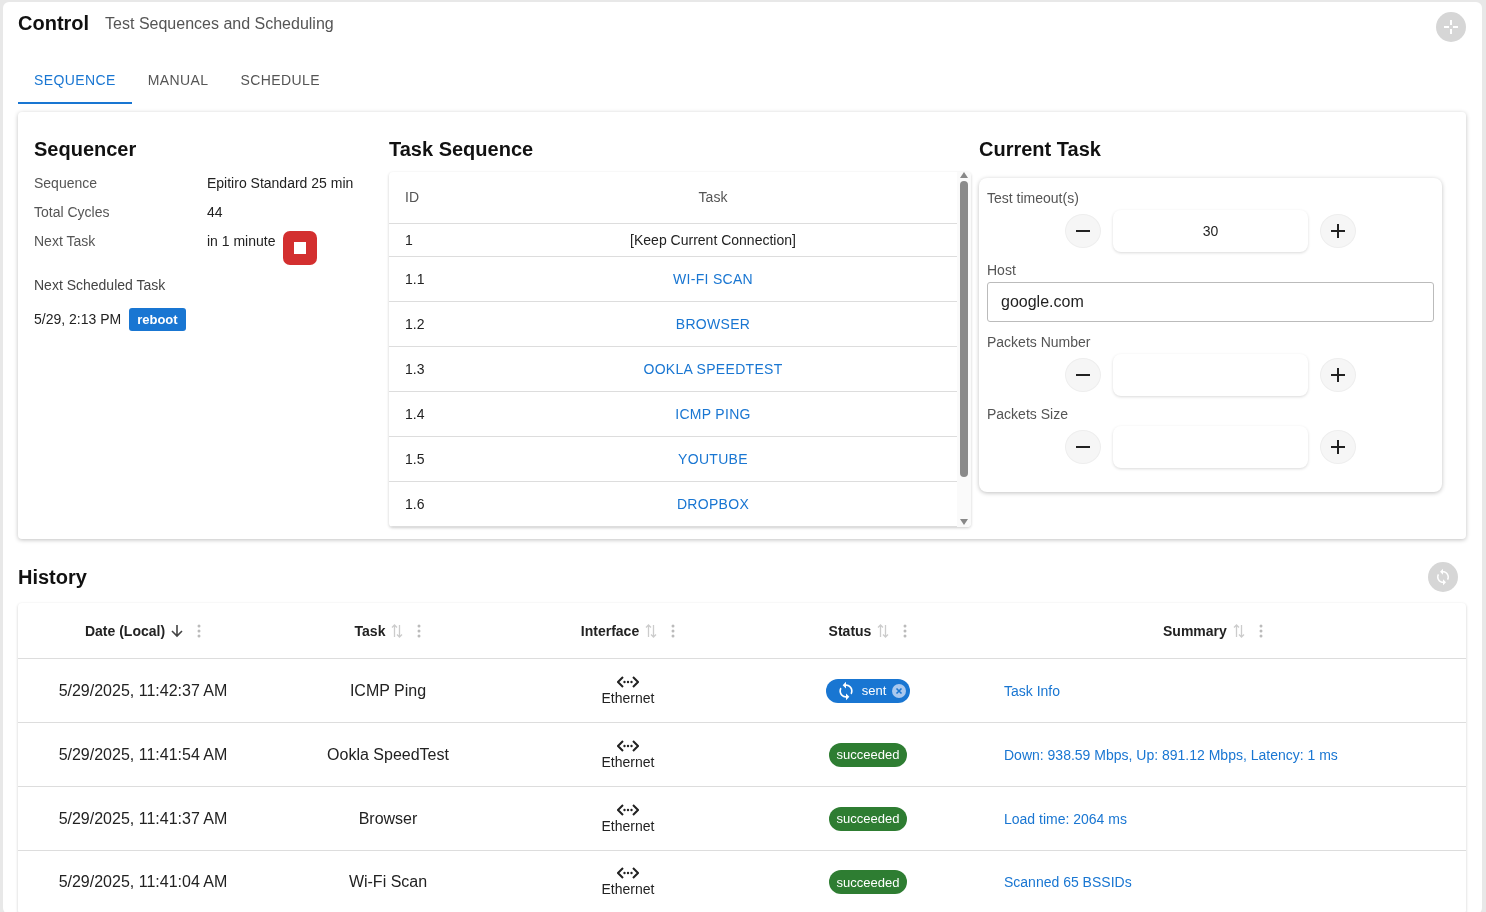 The height and width of the screenshot is (912, 1486). Describe the element at coordinates (1040, 149) in the screenshot. I see `section-title: Current Task` at that location.